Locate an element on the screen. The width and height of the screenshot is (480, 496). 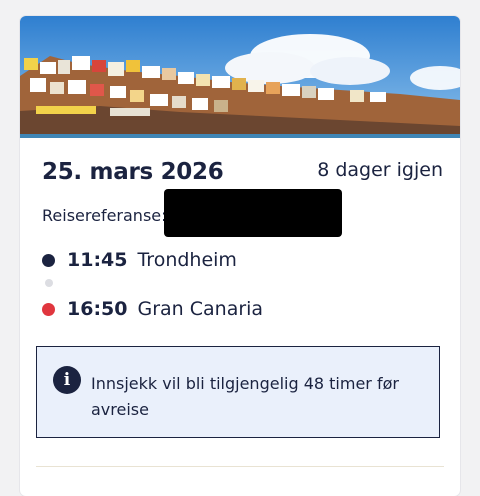
info-icon: i is located at coordinates (67, 380).